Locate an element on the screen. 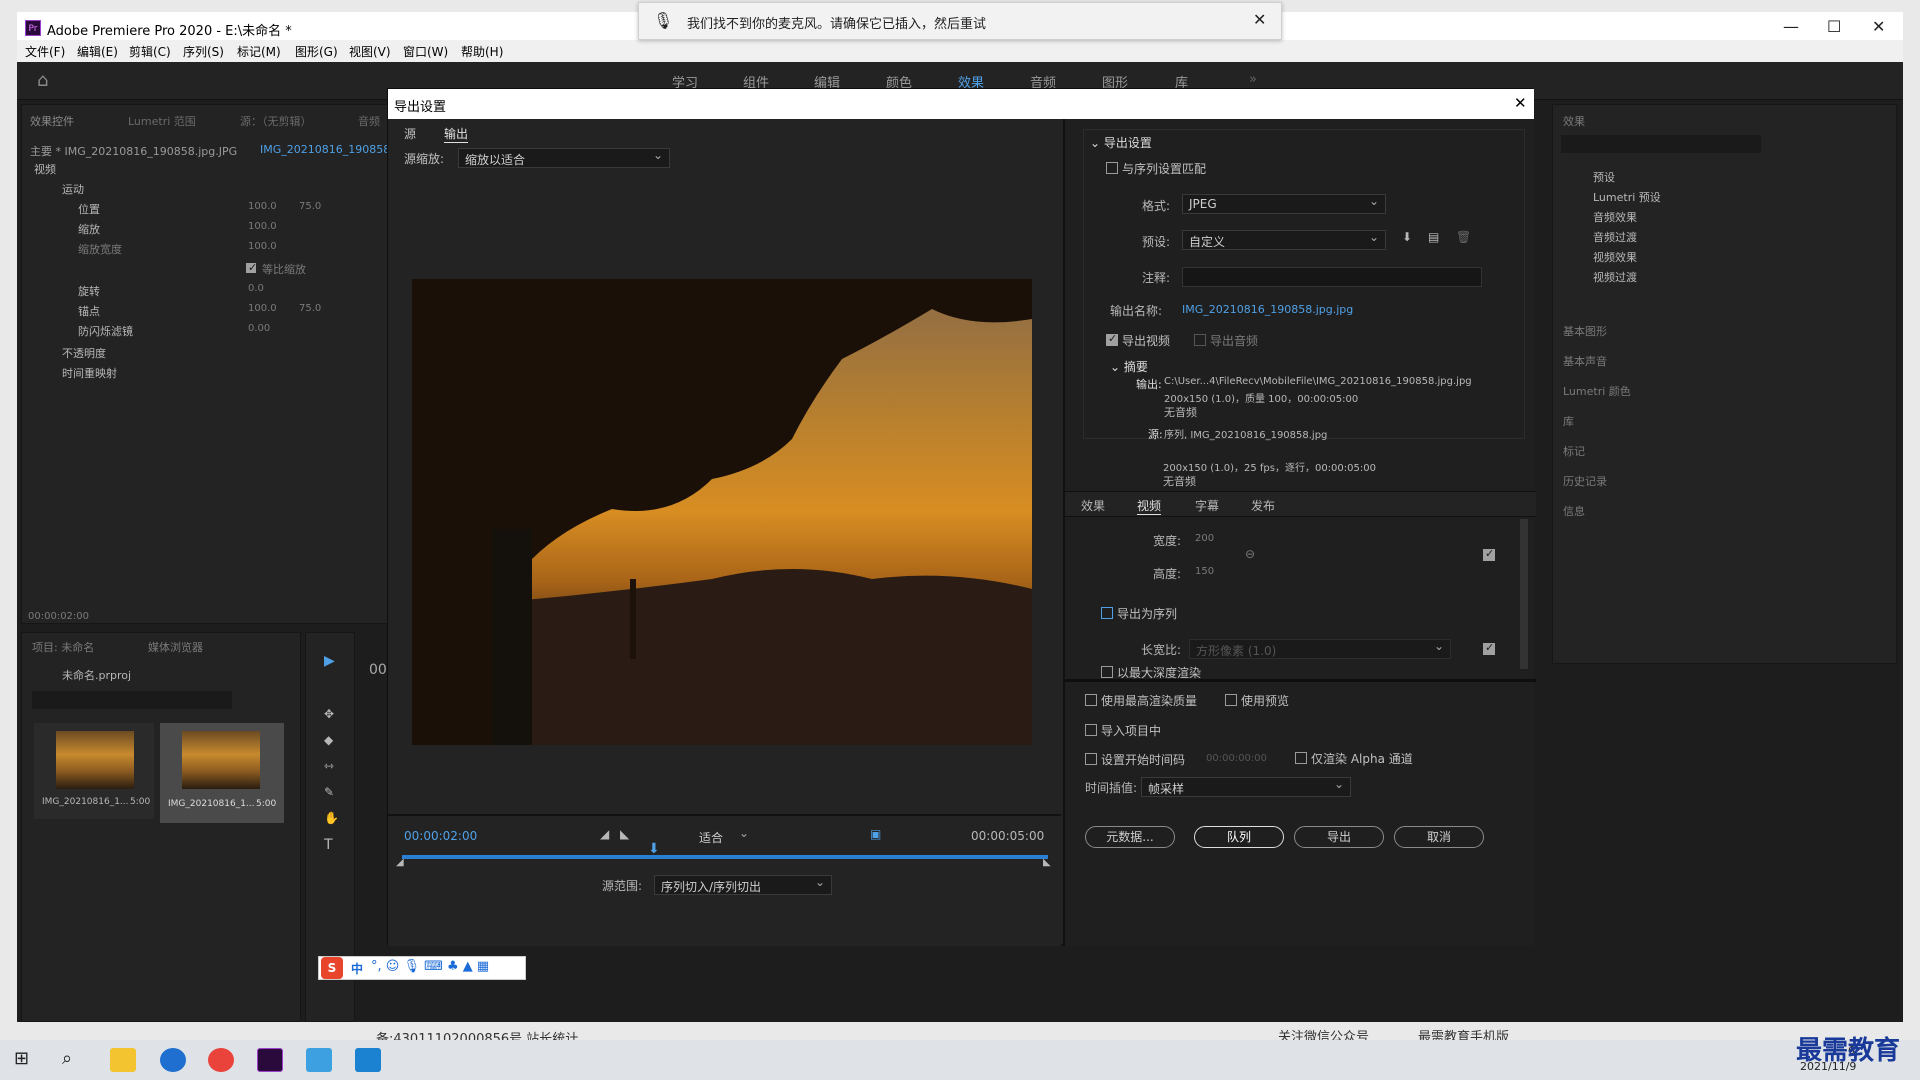  time-remap-label: 时间重映射 is located at coordinates (89, 373).